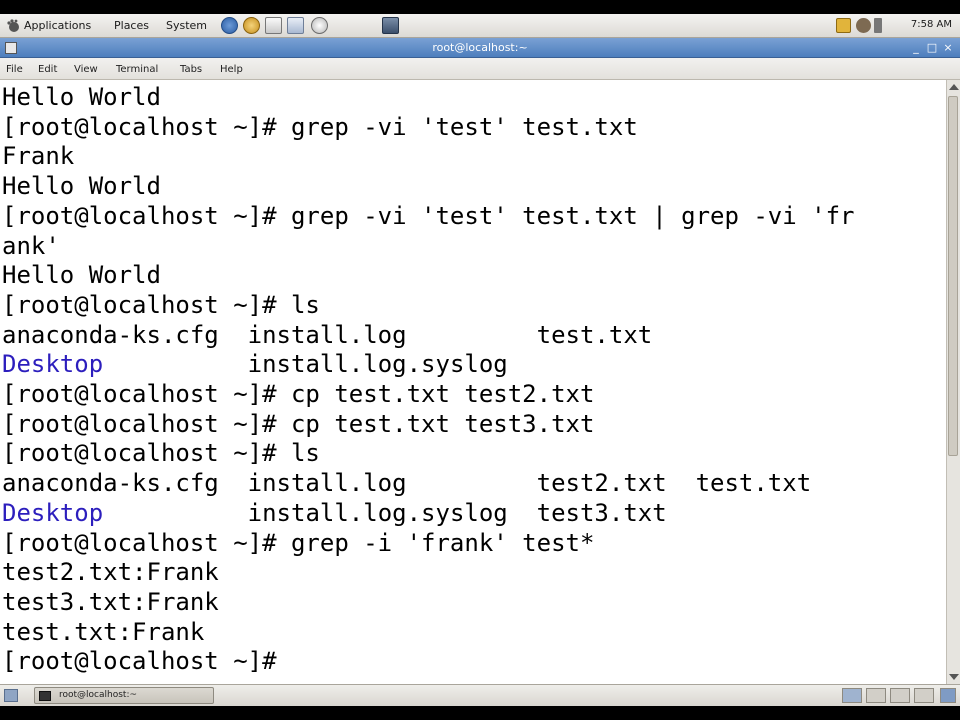 This screenshot has height=720, width=960. I want to click on close-icon: ×, so click(948, 48).